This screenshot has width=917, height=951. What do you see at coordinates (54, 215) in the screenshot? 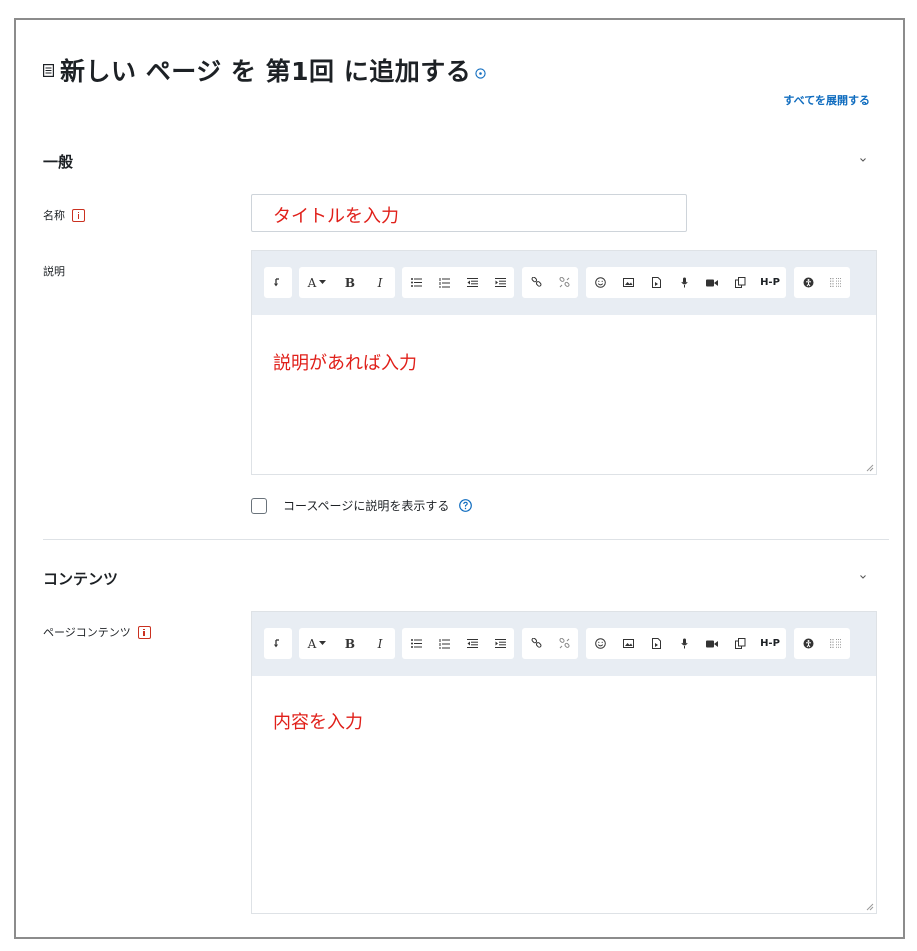
I see `name-label-text: 名称` at bounding box center [54, 215].